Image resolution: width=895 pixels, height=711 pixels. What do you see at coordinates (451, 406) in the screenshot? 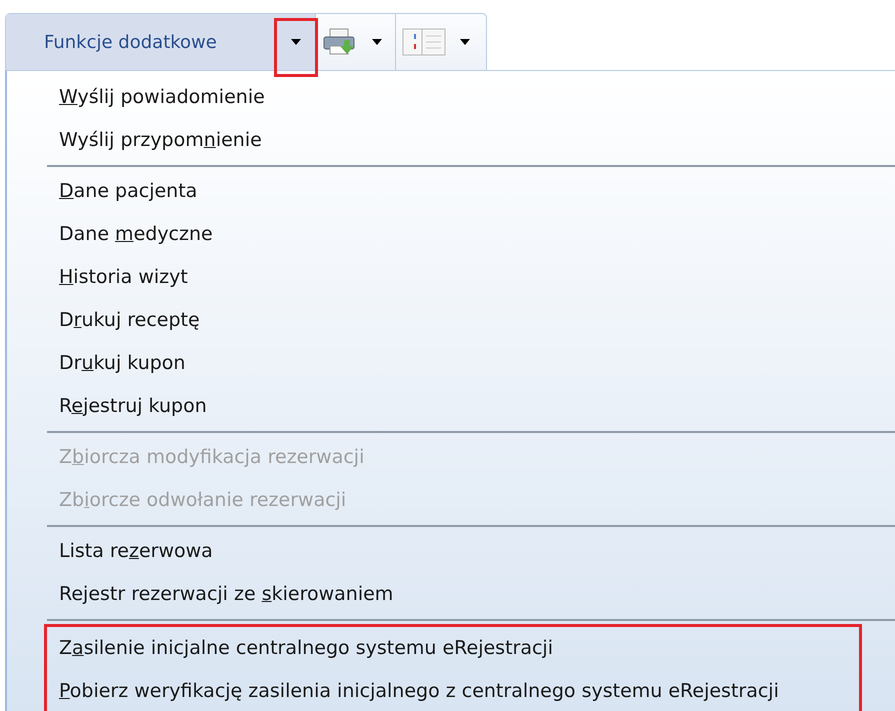
I see `menu-item: Rejestruj kupon` at bounding box center [451, 406].